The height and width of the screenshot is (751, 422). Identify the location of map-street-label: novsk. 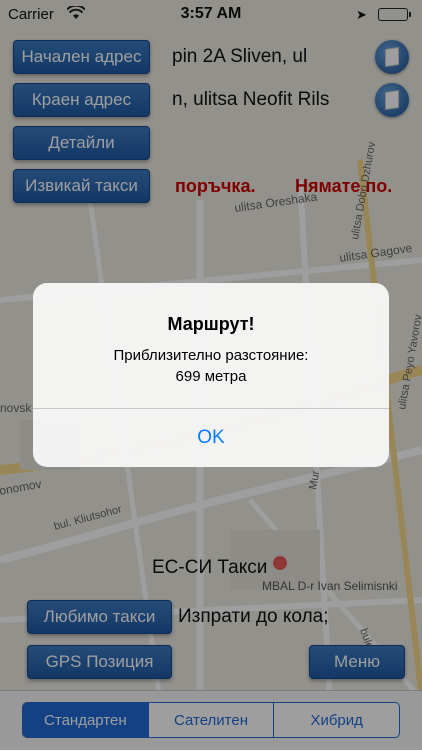
(16, 408).